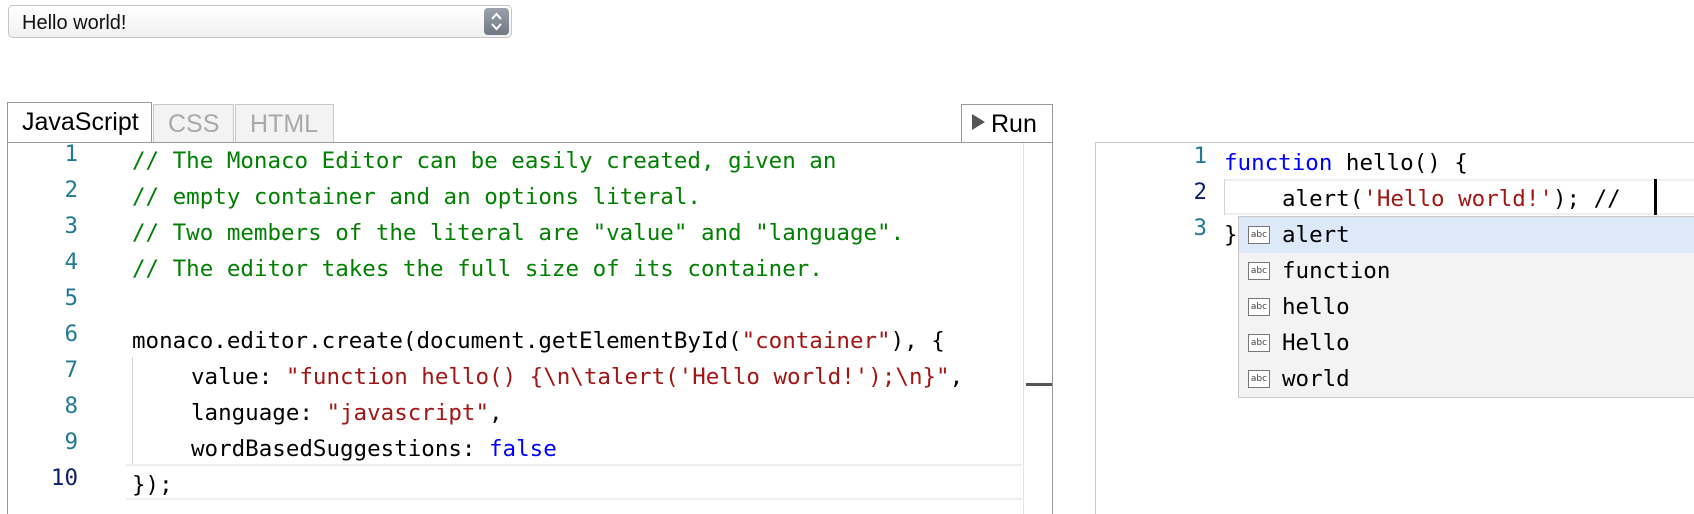  Describe the element at coordinates (71, 406) in the screenshot. I see `line-number: 8` at that location.